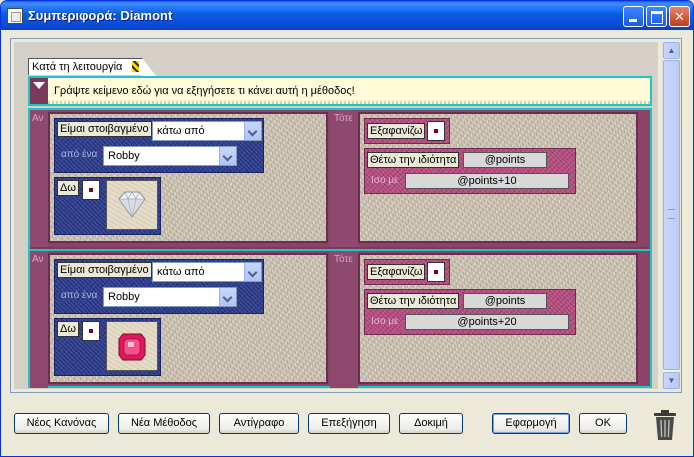 The height and width of the screenshot is (457, 694). Describe the element at coordinates (487, 322) in the screenshot. I see `value-field: @points+20` at that location.